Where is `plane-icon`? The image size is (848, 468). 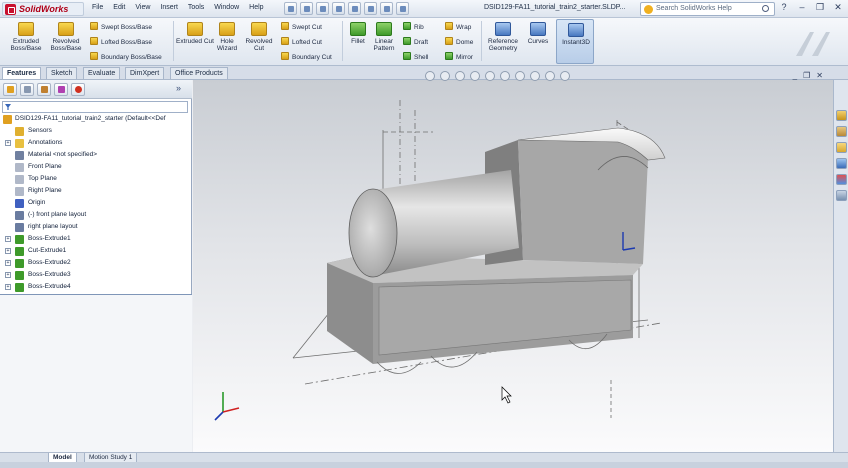
plane-icon is located at coordinates (19, 191).